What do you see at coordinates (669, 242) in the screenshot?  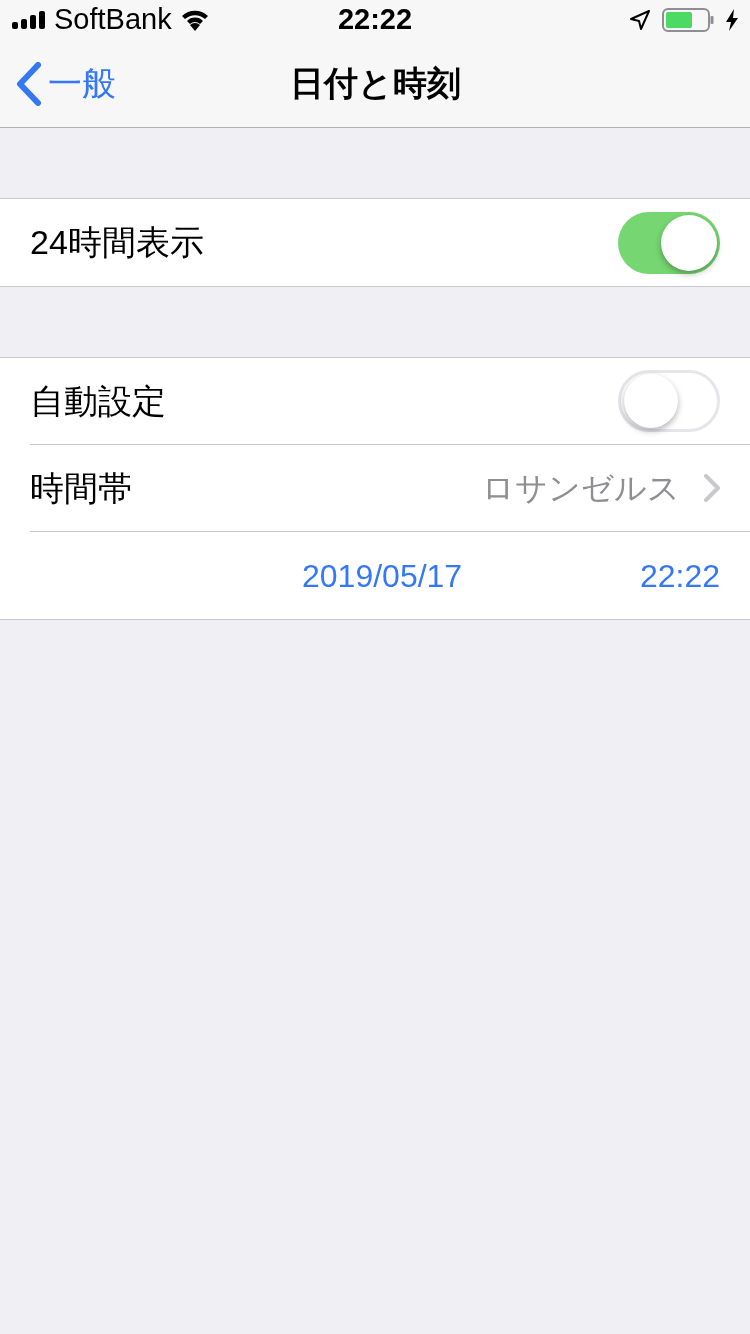 I see `toggle-switch` at bounding box center [669, 242].